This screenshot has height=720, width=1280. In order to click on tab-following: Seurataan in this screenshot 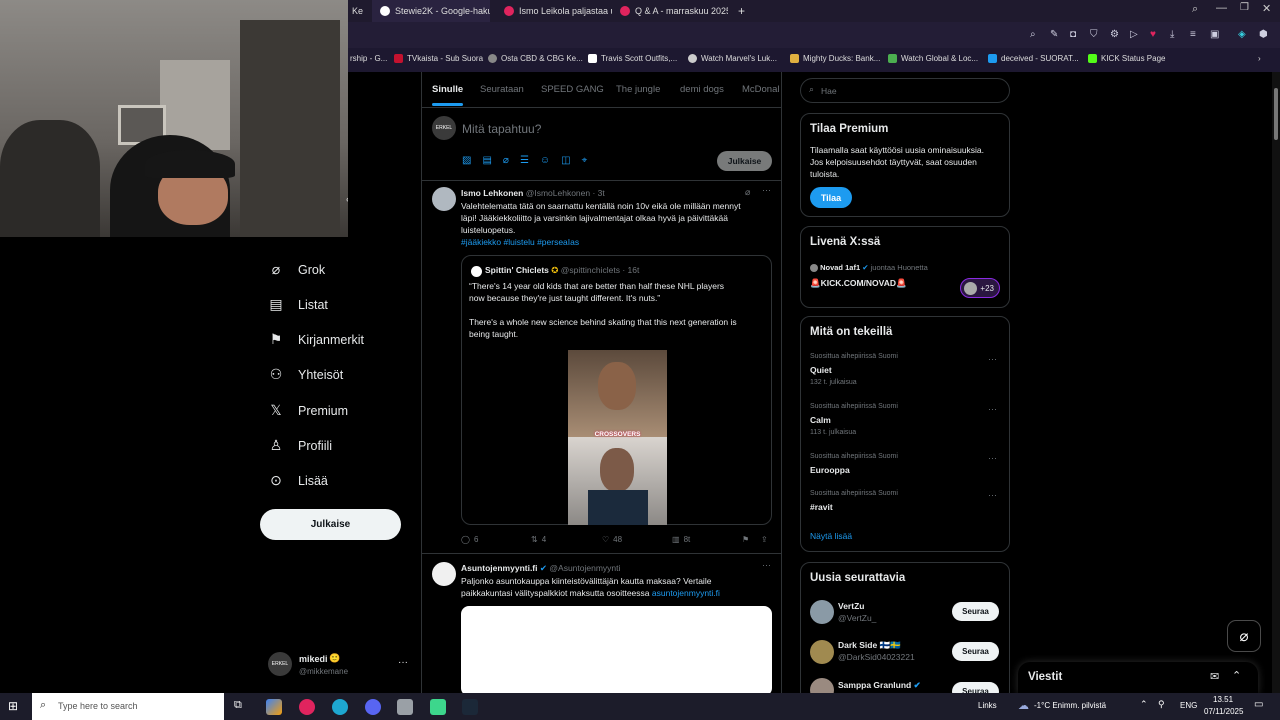, I will do `click(502, 89)`.